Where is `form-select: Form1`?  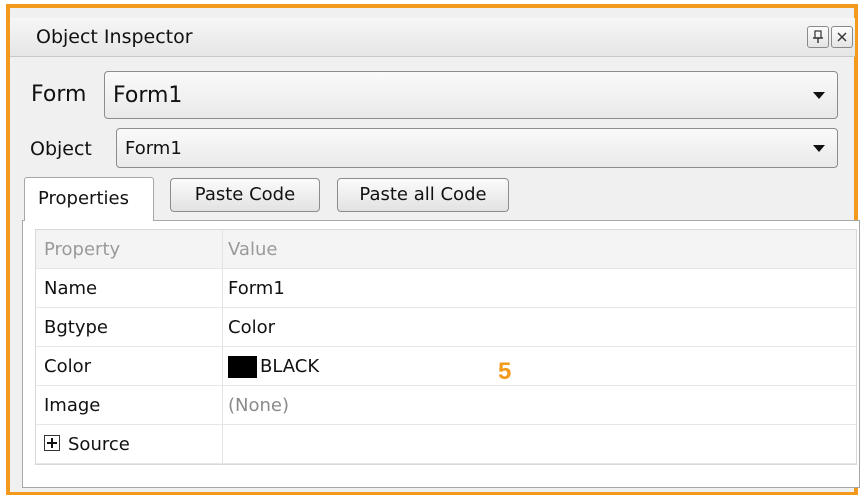 form-select: Form1 is located at coordinates (471, 95).